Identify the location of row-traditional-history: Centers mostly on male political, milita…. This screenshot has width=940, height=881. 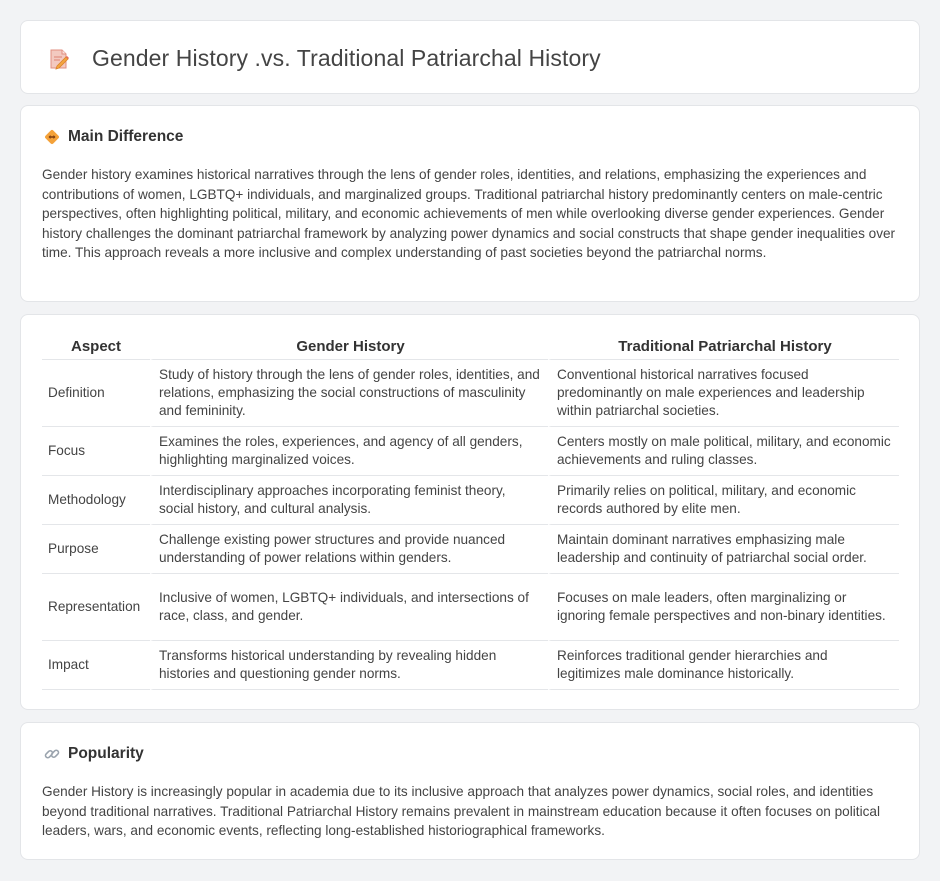
(723, 451).